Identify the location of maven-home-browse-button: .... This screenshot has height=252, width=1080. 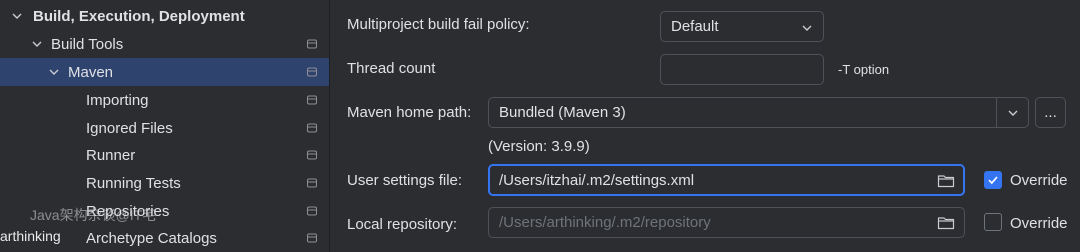
(1050, 112).